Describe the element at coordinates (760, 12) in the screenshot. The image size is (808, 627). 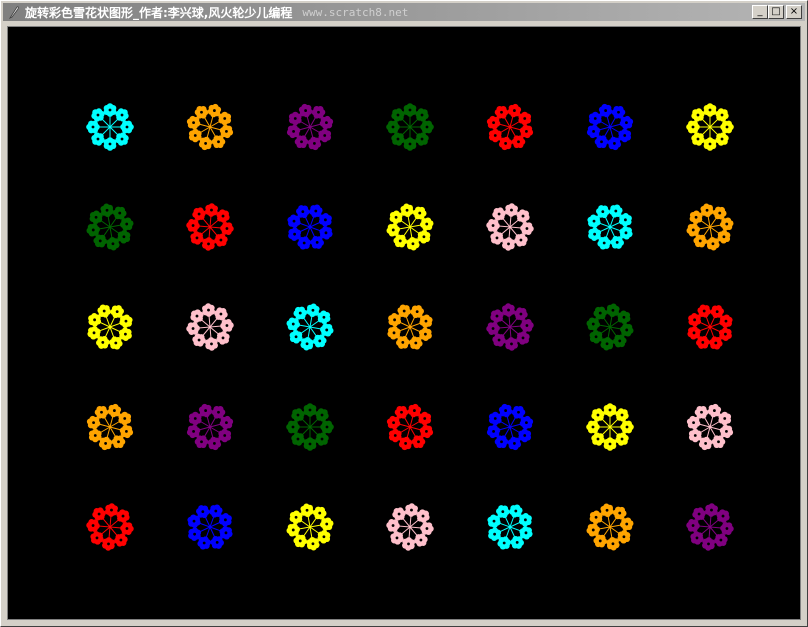
I see `minimize-button: _` at that location.